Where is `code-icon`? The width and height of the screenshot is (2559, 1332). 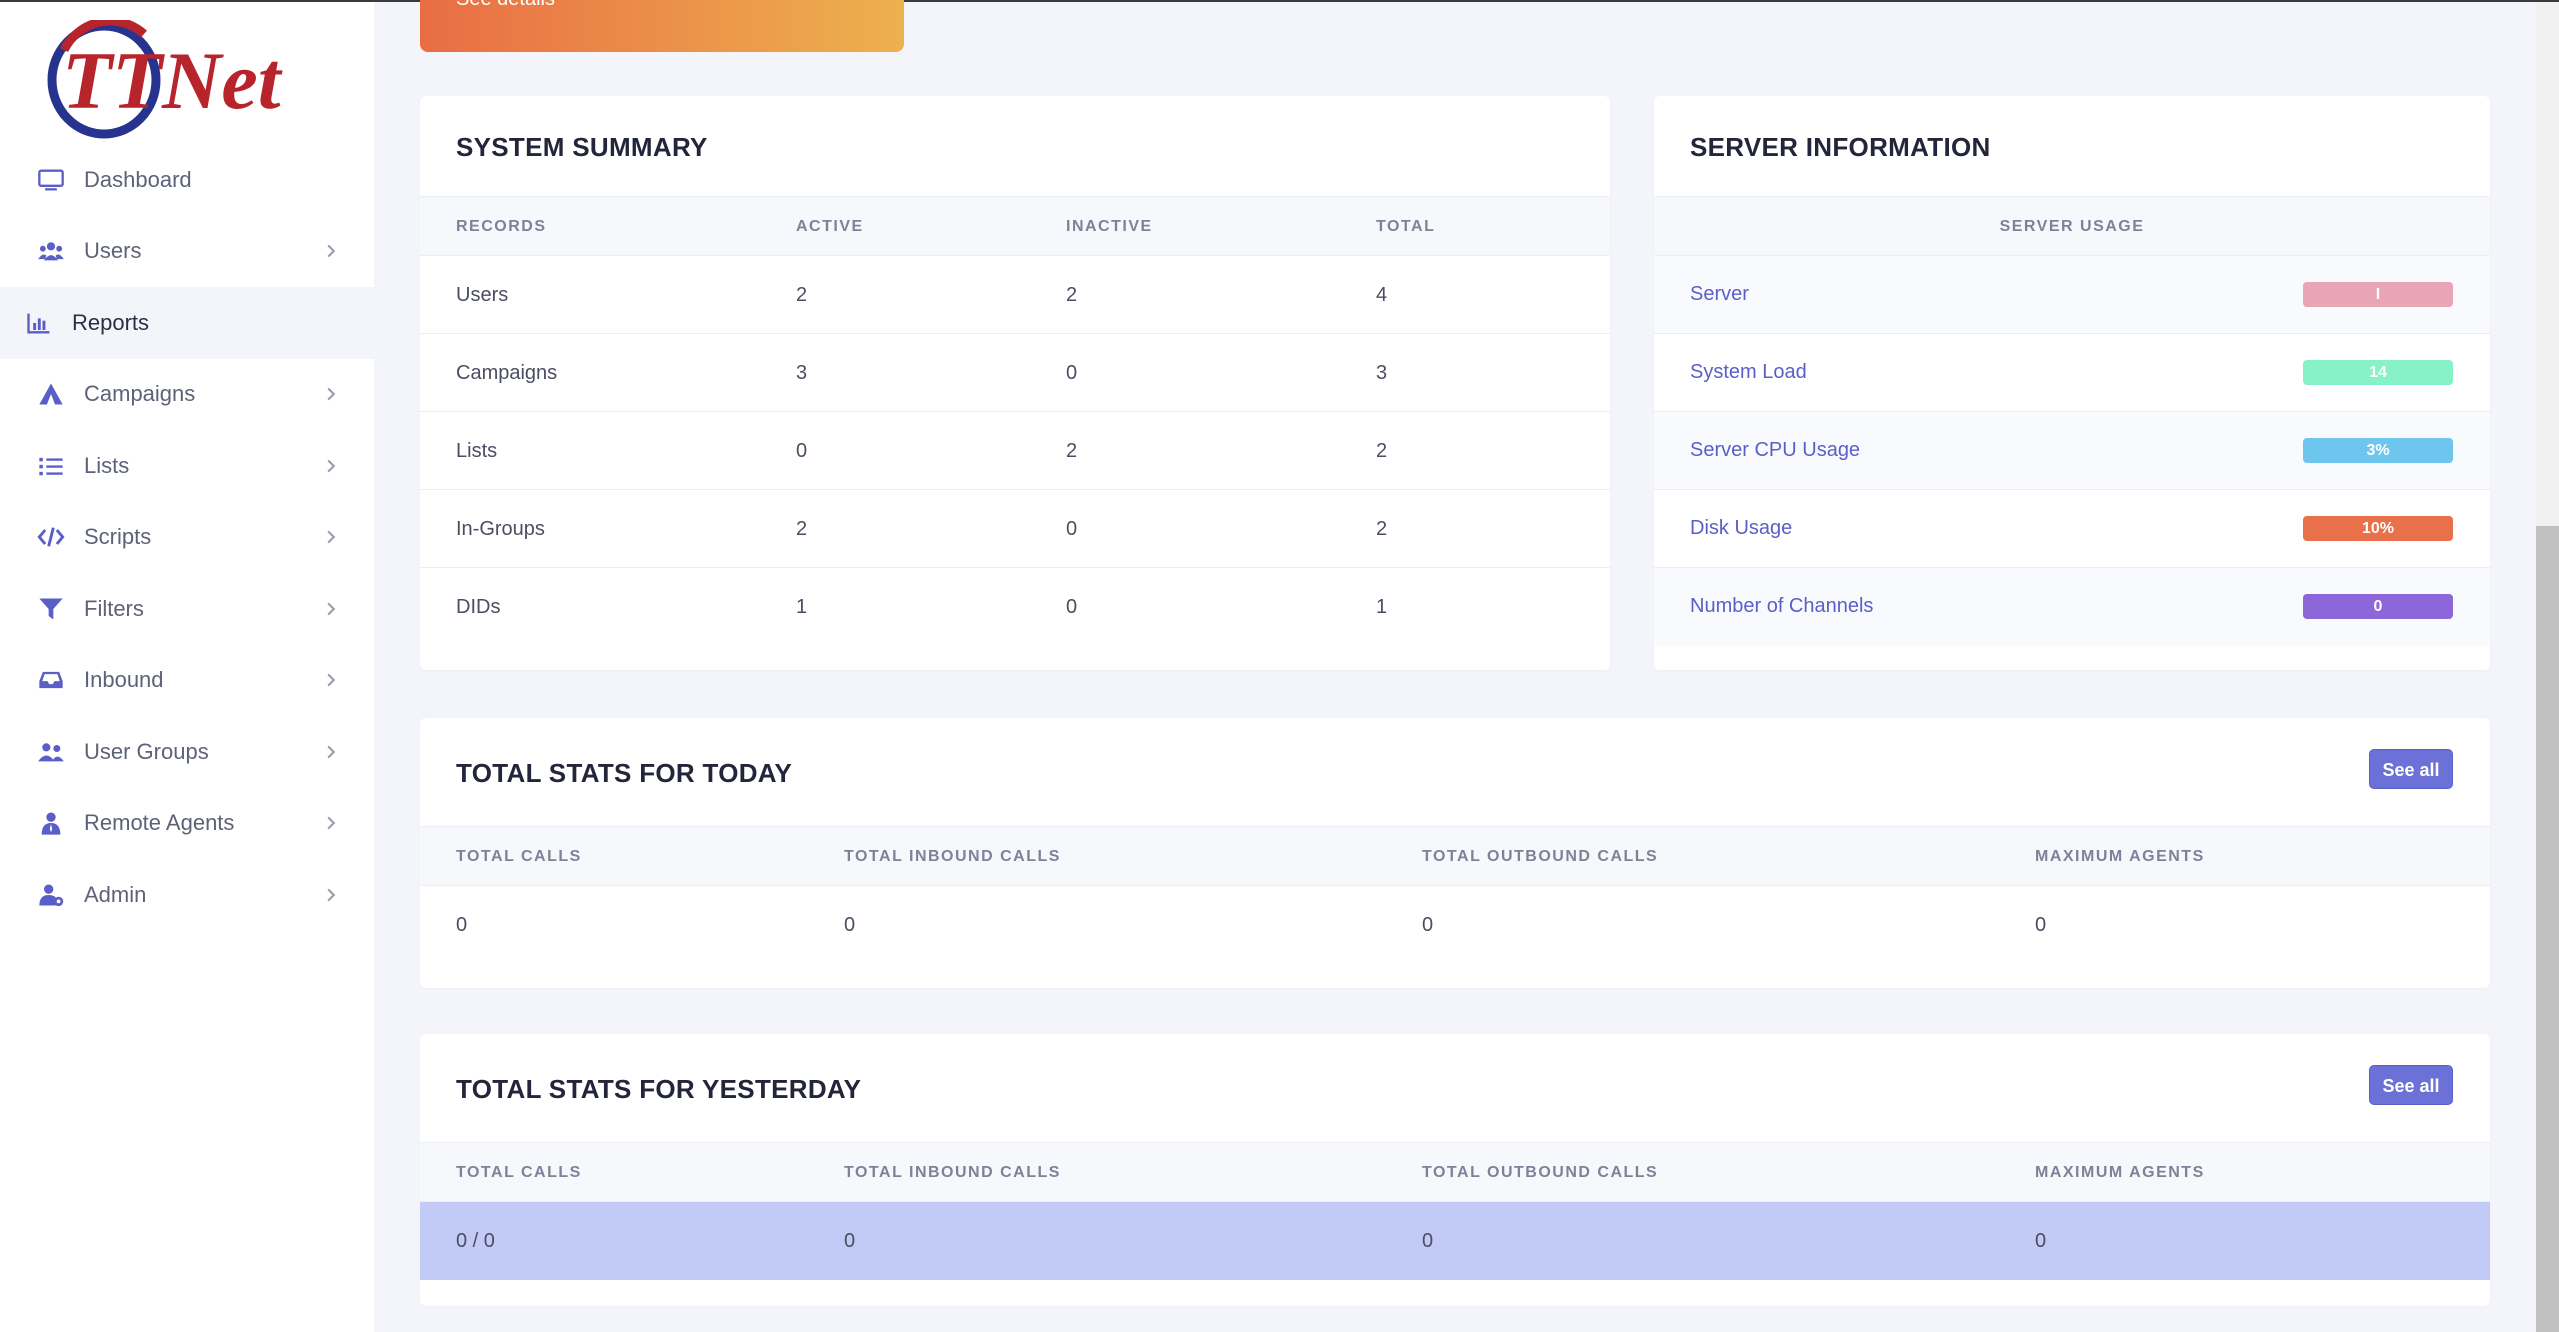 code-icon is located at coordinates (51, 537).